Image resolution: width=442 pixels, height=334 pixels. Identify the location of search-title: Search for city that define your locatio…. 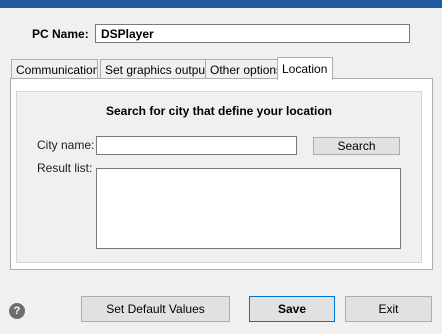
(219, 111).